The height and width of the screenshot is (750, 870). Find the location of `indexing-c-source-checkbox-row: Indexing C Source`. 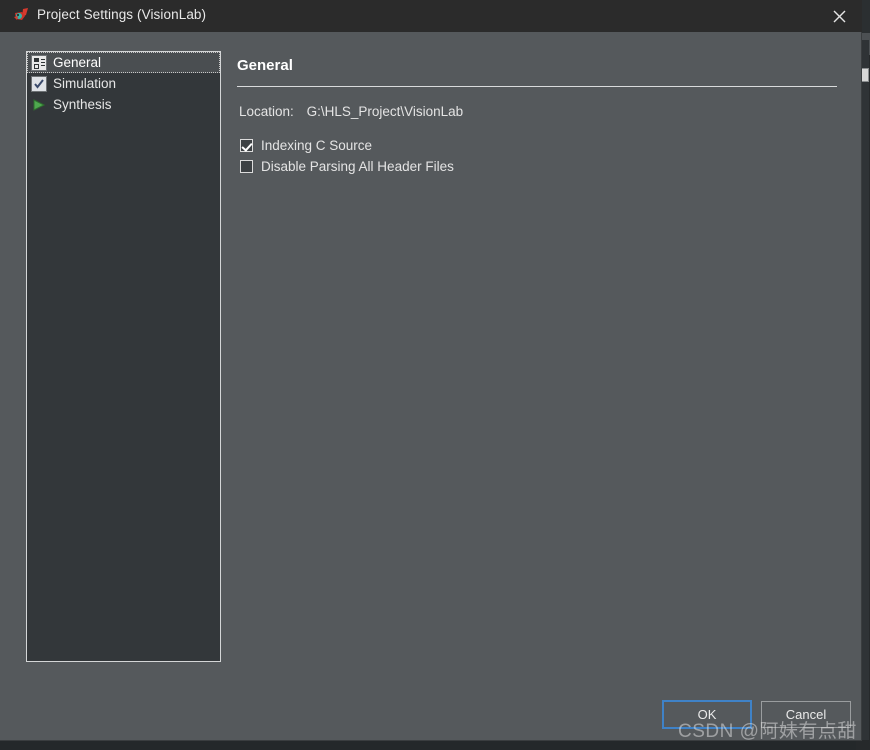

indexing-c-source-checkbox-row: Indexing C Source is located at coordinates (306, 145).